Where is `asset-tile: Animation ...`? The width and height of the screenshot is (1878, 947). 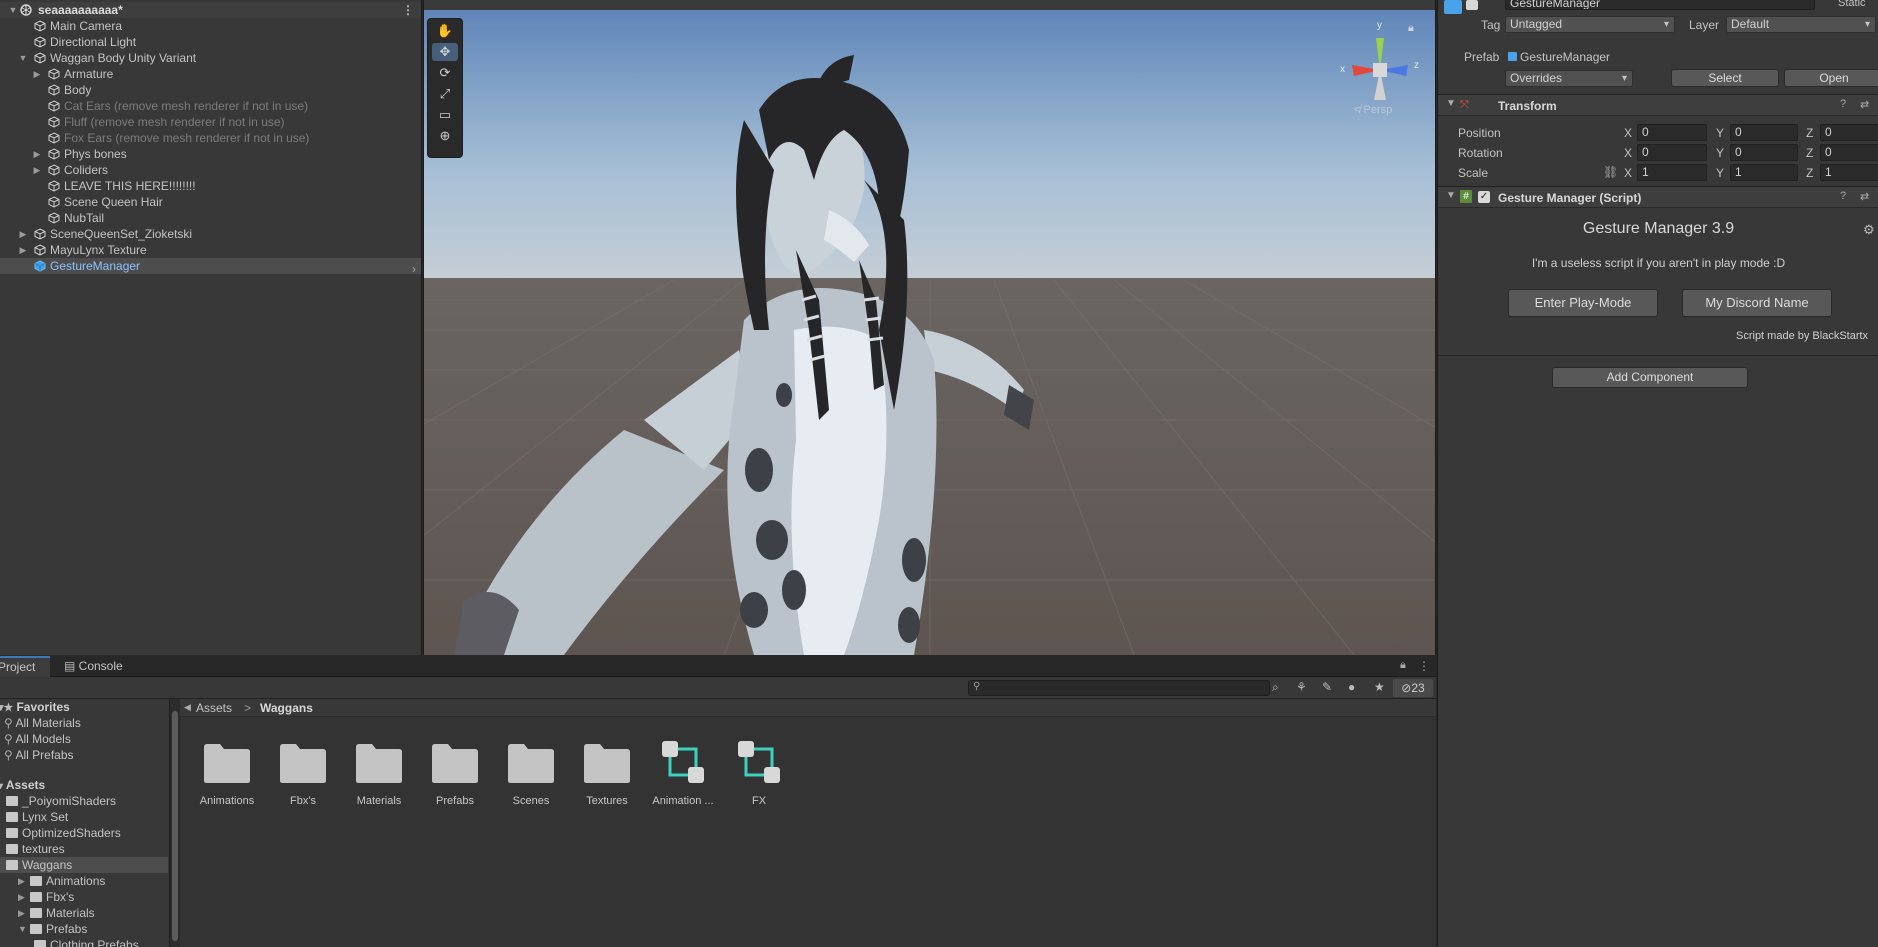 asset-tile: Animation ... is located at coordinates (683, 771).